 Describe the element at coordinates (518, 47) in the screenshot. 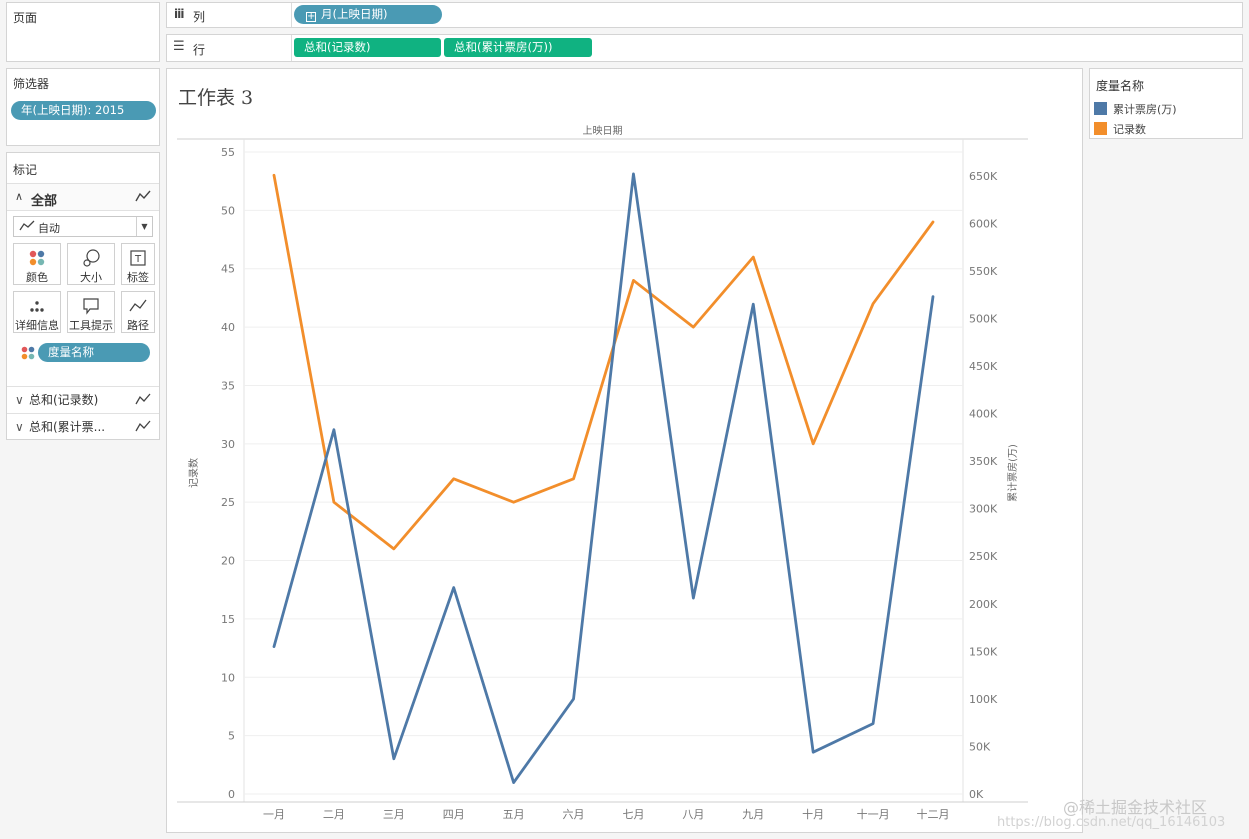

I see `rows-pill-box-office: 总和(累计票房(万))` at that location.